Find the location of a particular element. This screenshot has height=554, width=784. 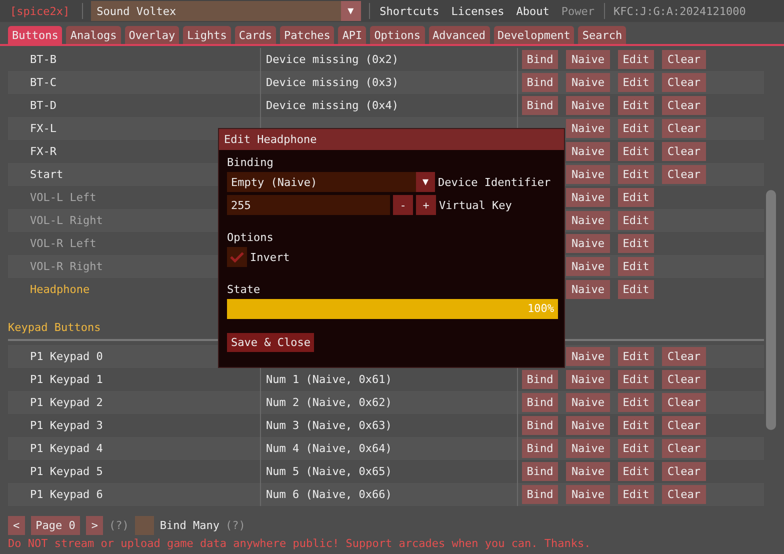

tab: Advanced is located at coordinates (459, 35).